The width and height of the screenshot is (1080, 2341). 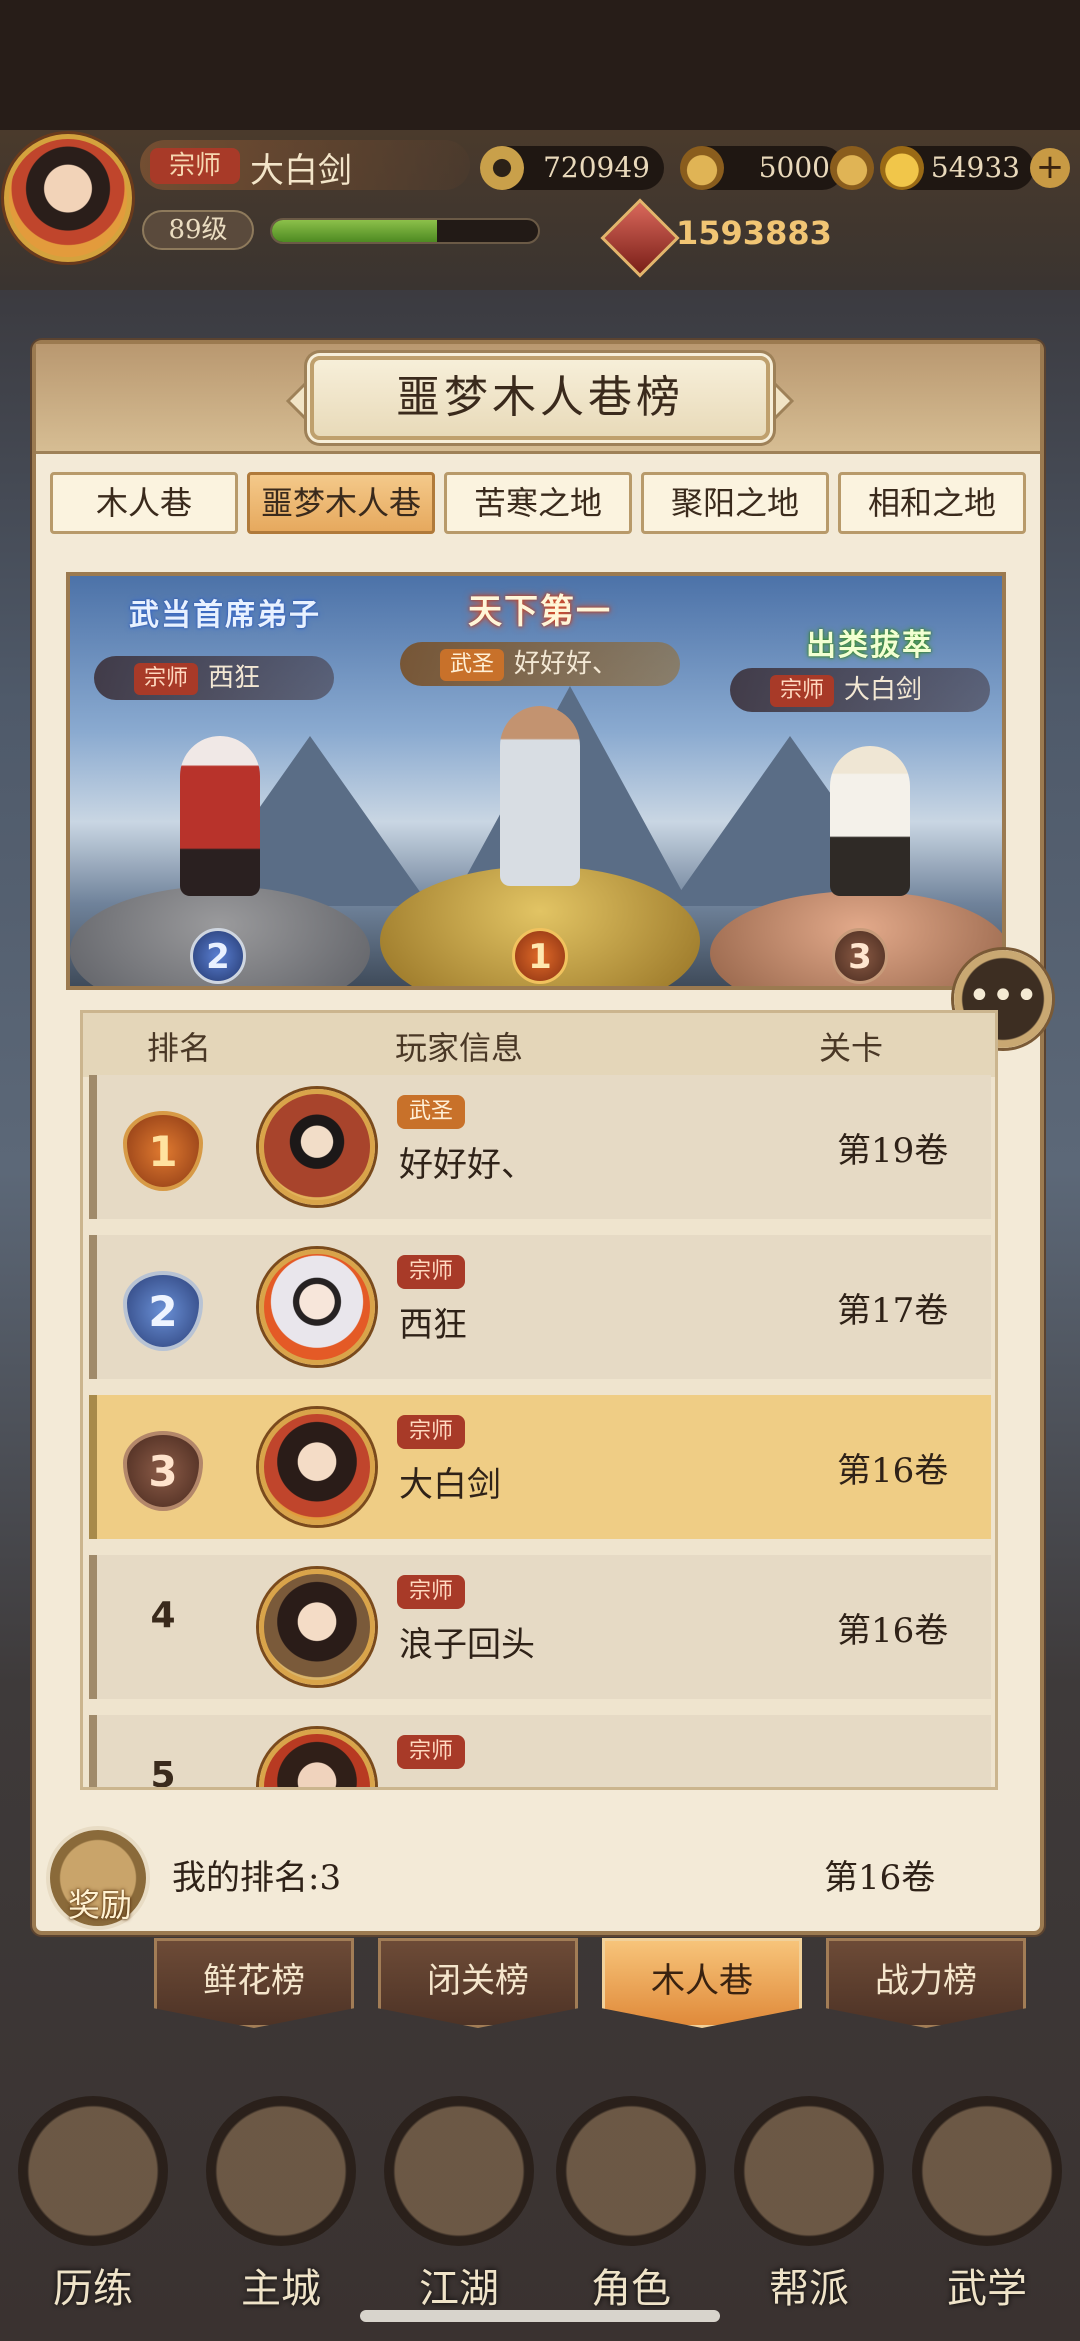 I want to click on ranking-list-header: 排名 玩家信息 关卡, so click(x=539, y=1045).